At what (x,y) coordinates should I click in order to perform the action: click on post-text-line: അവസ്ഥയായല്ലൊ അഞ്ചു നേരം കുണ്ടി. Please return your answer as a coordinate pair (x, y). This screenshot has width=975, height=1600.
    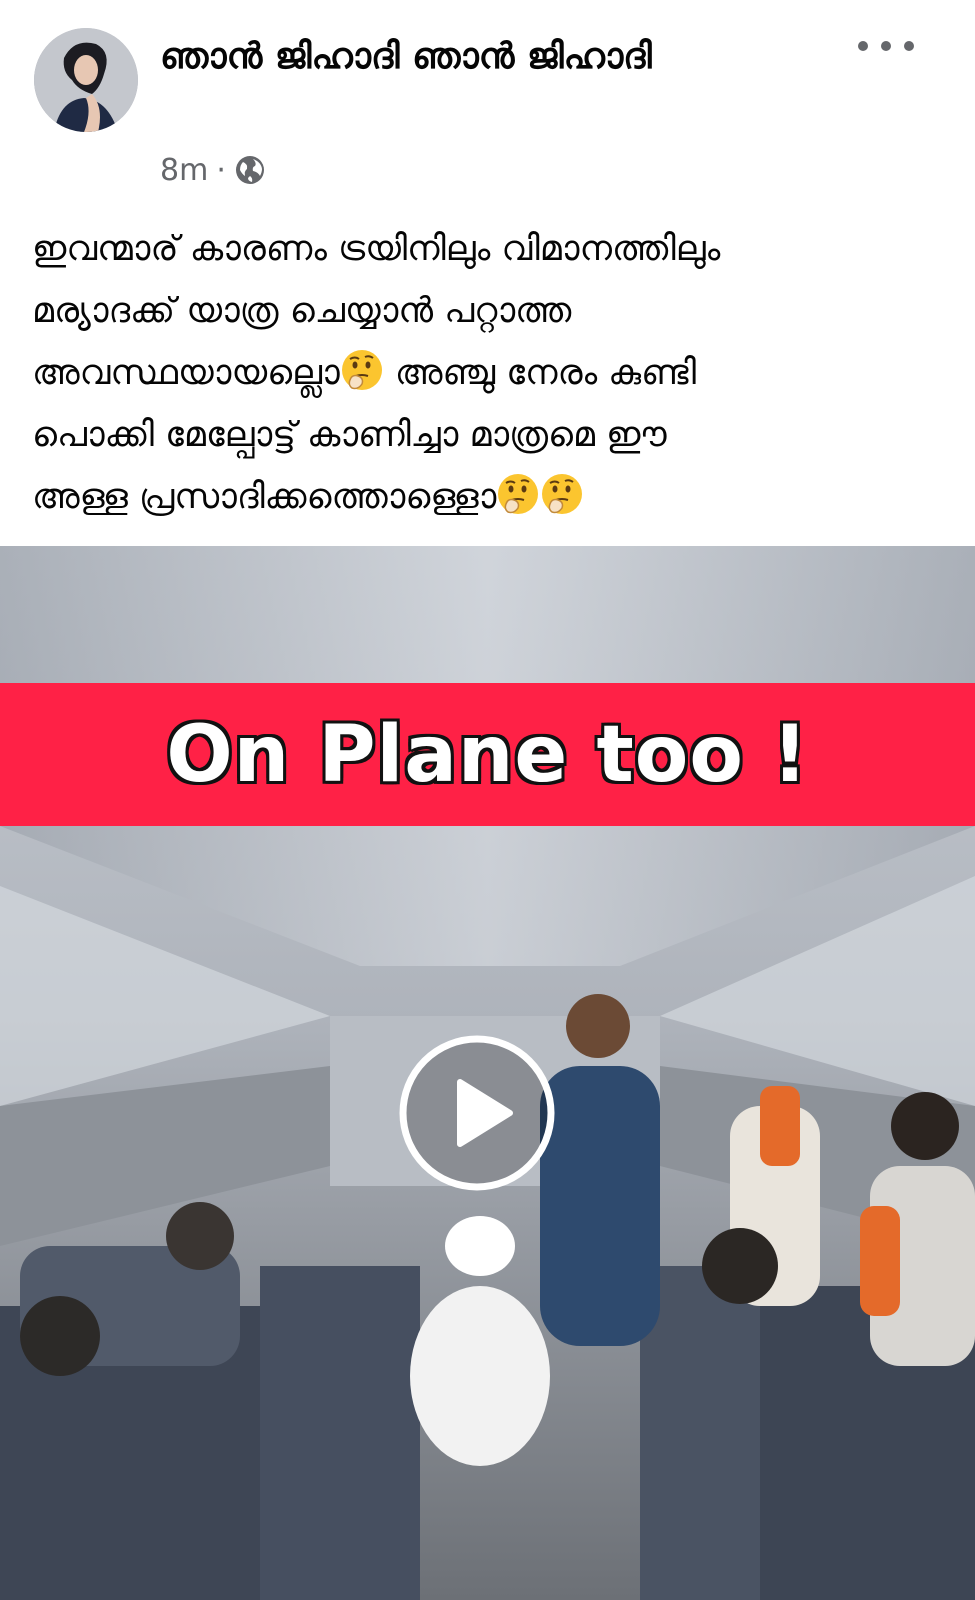
    Looking at the image, I should click on (482, 373).